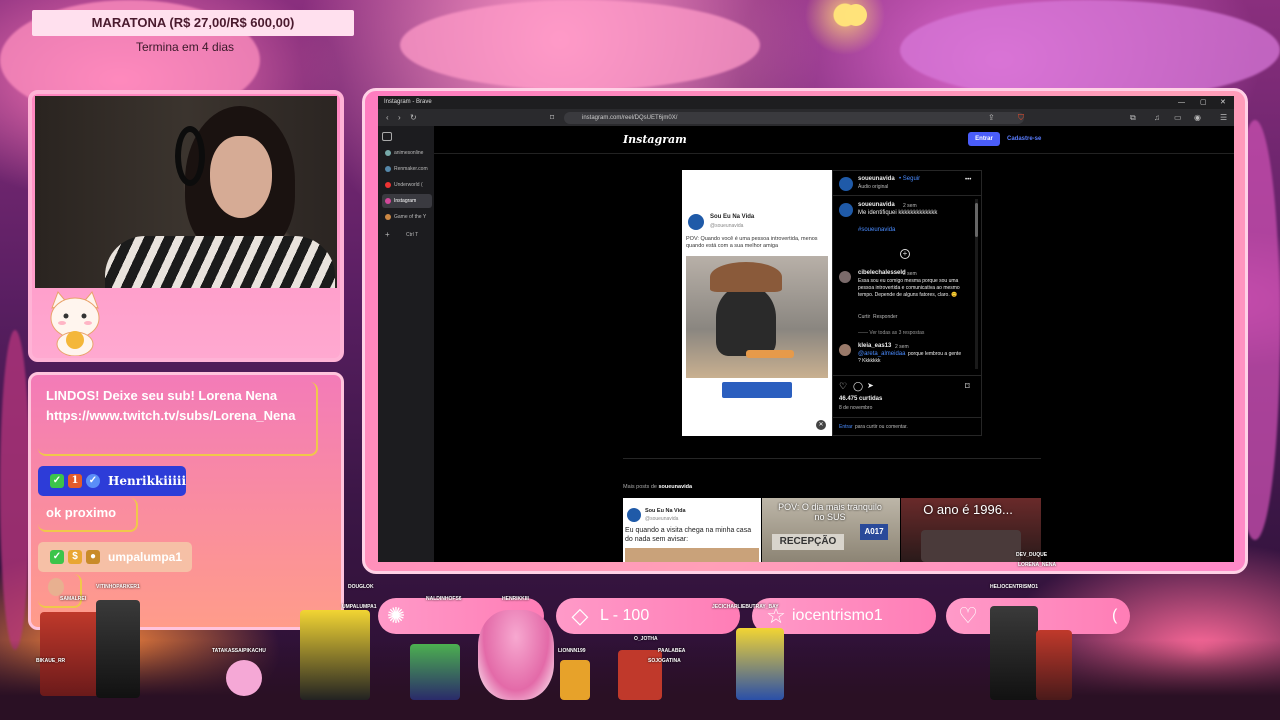 The image size is (1280, 720). Describe the element at coordinates (407, 169) in the screenshot. I see `tab-renmaker: Renmaker.com` at that location.